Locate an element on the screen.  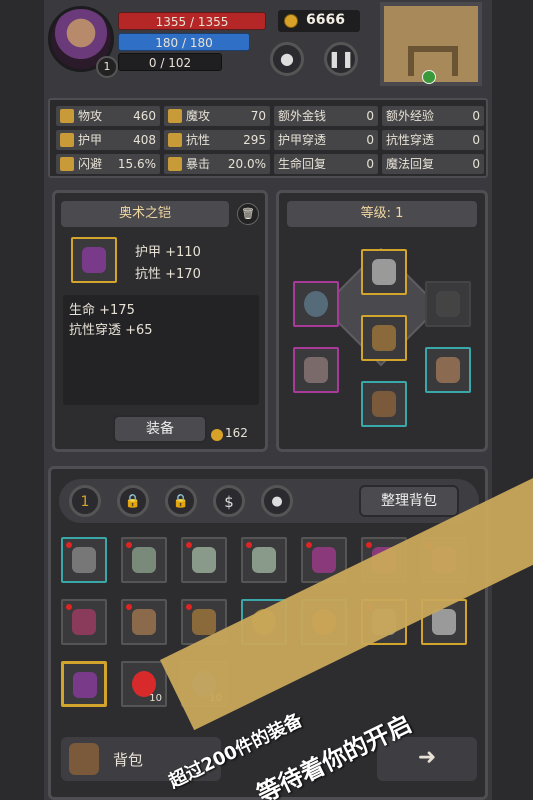
inventory-slot: 10 is located at coordinates (144, 684).